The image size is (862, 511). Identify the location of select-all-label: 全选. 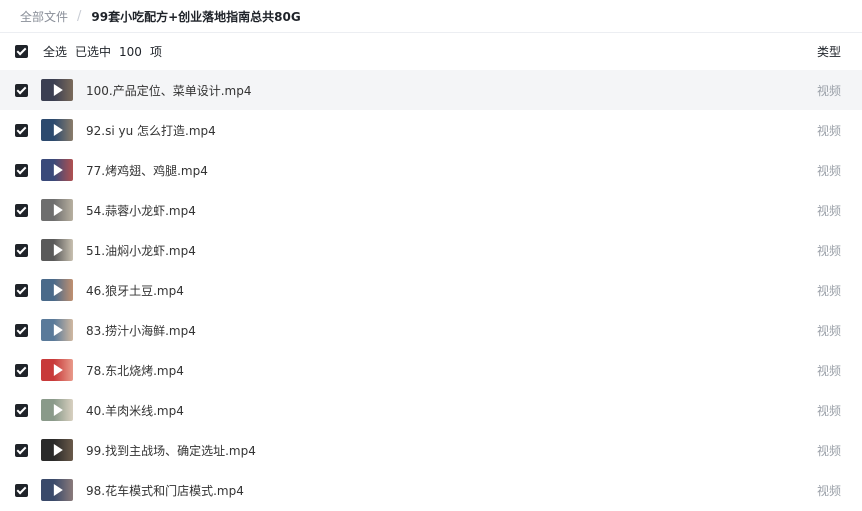
(55, 51).